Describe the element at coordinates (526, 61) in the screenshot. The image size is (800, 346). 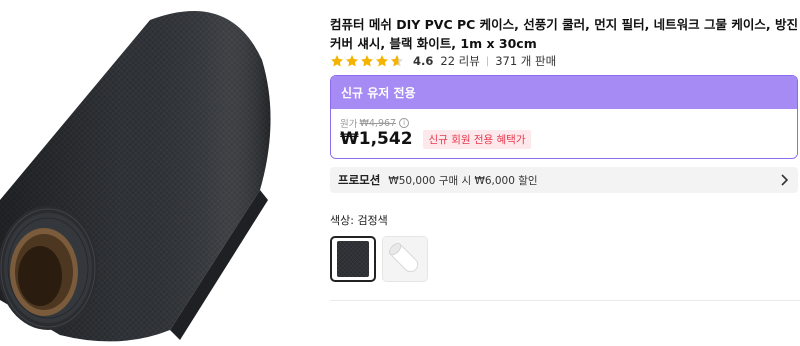
I see `sold-count: 371 개 판매` at that location.